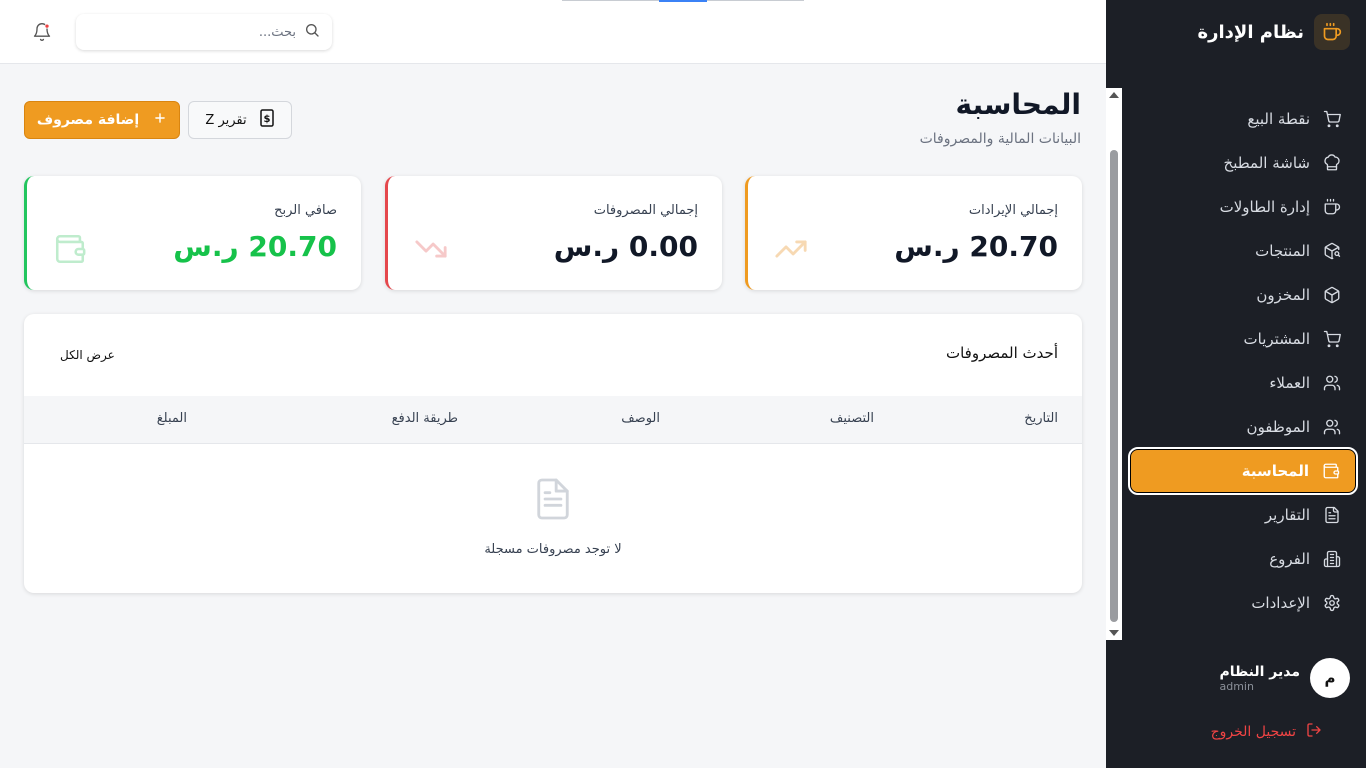 Image resolution: width=1366 pixels, height=768 pixels. I want to click on add-expense-label: إضافة مصروف, so click(88, 120).